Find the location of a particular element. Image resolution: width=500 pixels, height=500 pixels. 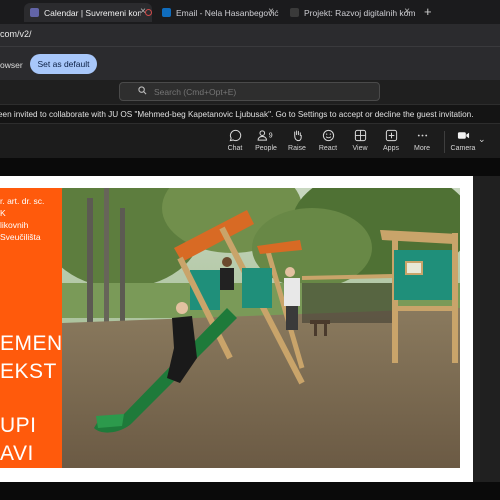

slide-title-line: EKST I is located at coordinates (31, 371).